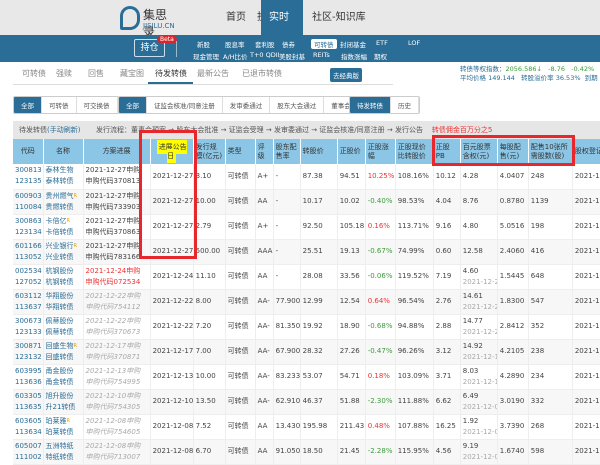 This screenshot has height=465, width=600. I want to click on stock-name-link: 旭升股份, so click(60, 396).